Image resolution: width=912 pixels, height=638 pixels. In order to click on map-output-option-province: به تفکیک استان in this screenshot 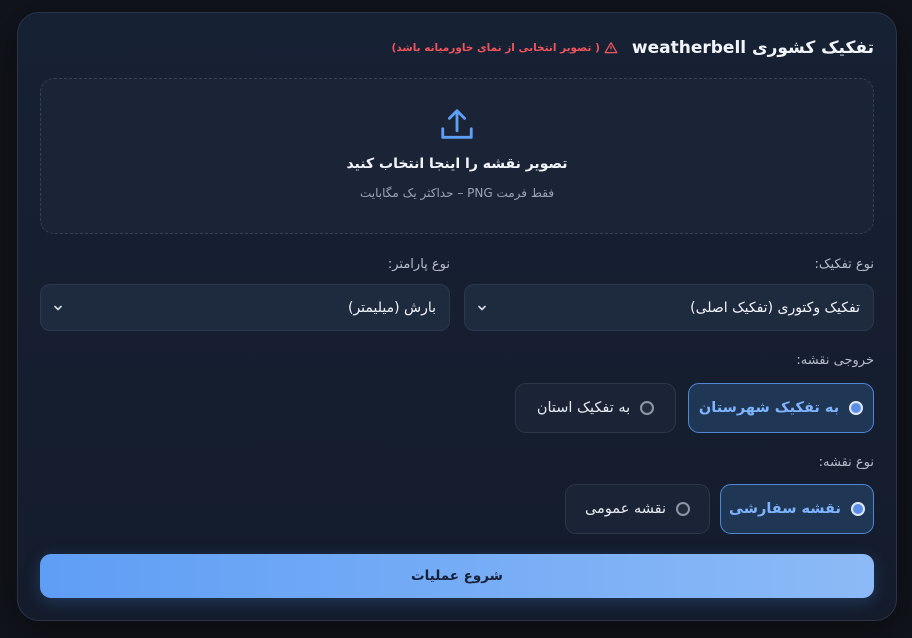, I will do `click(595, 408)`.